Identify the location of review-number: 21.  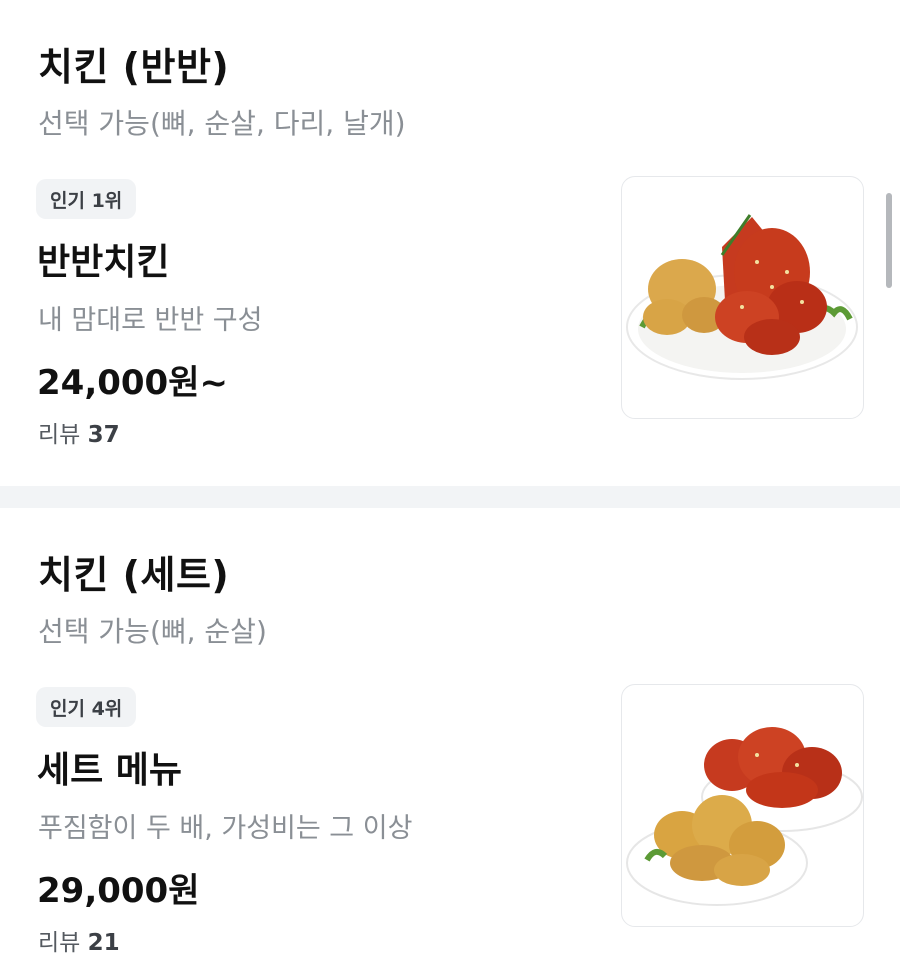
(103, 943).